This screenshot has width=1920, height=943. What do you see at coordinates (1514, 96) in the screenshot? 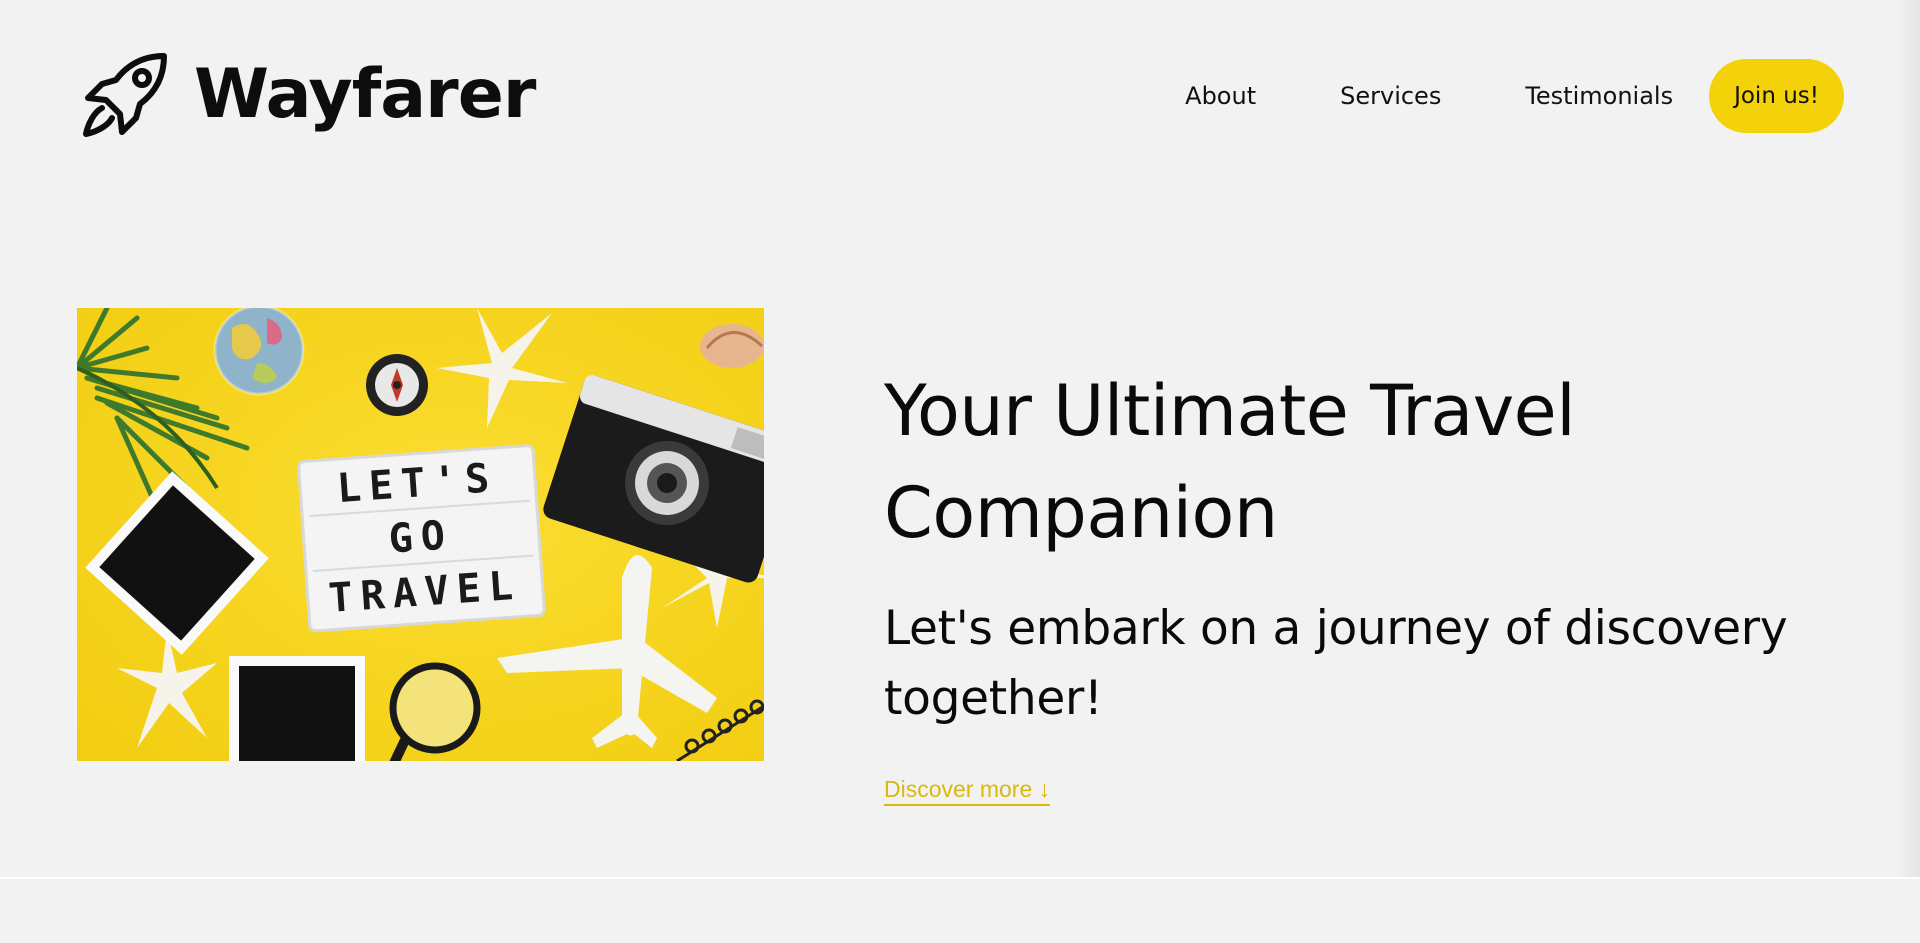
I see `main-nav: About Services Testimonials Join us!` at bounding box center [1514, 96].